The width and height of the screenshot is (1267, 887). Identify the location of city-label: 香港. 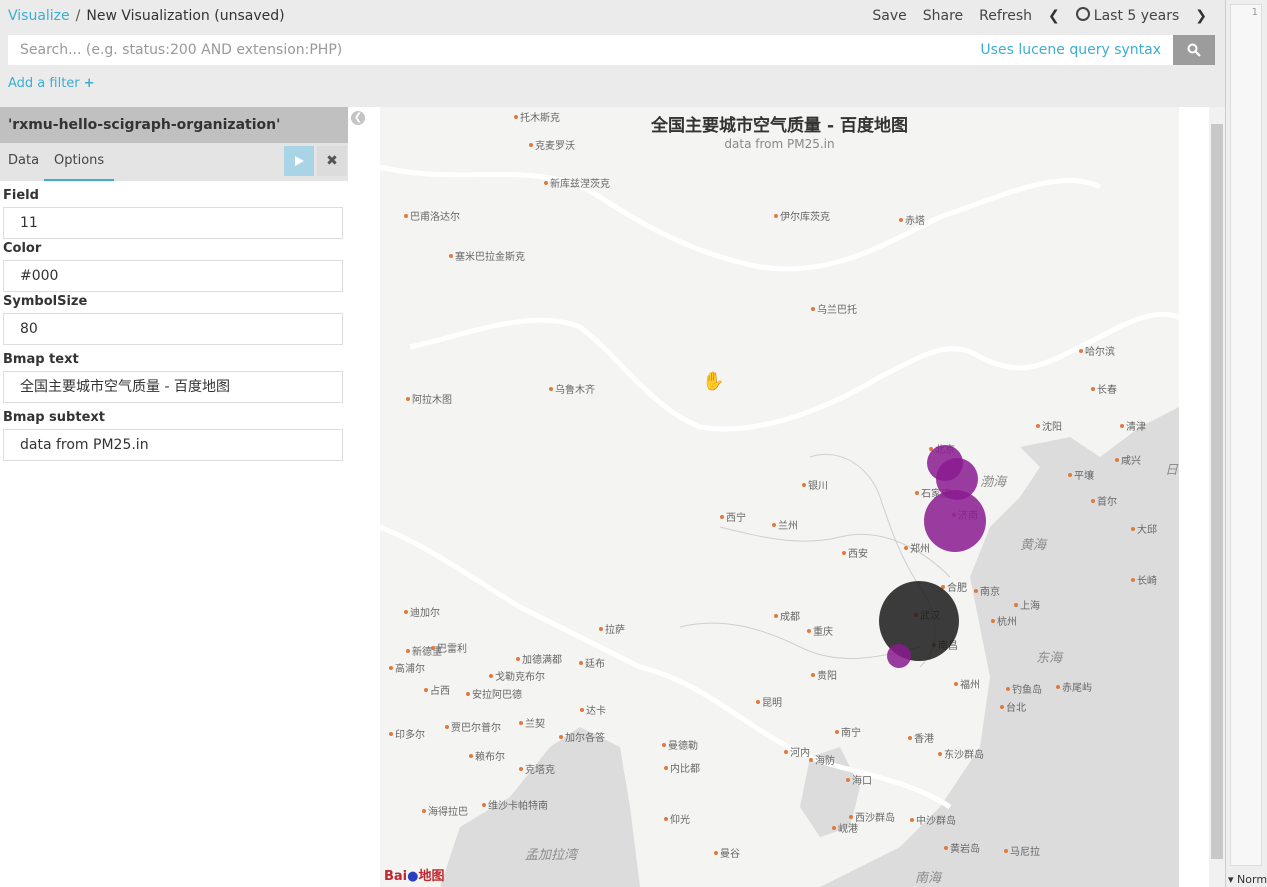
(924, 739).